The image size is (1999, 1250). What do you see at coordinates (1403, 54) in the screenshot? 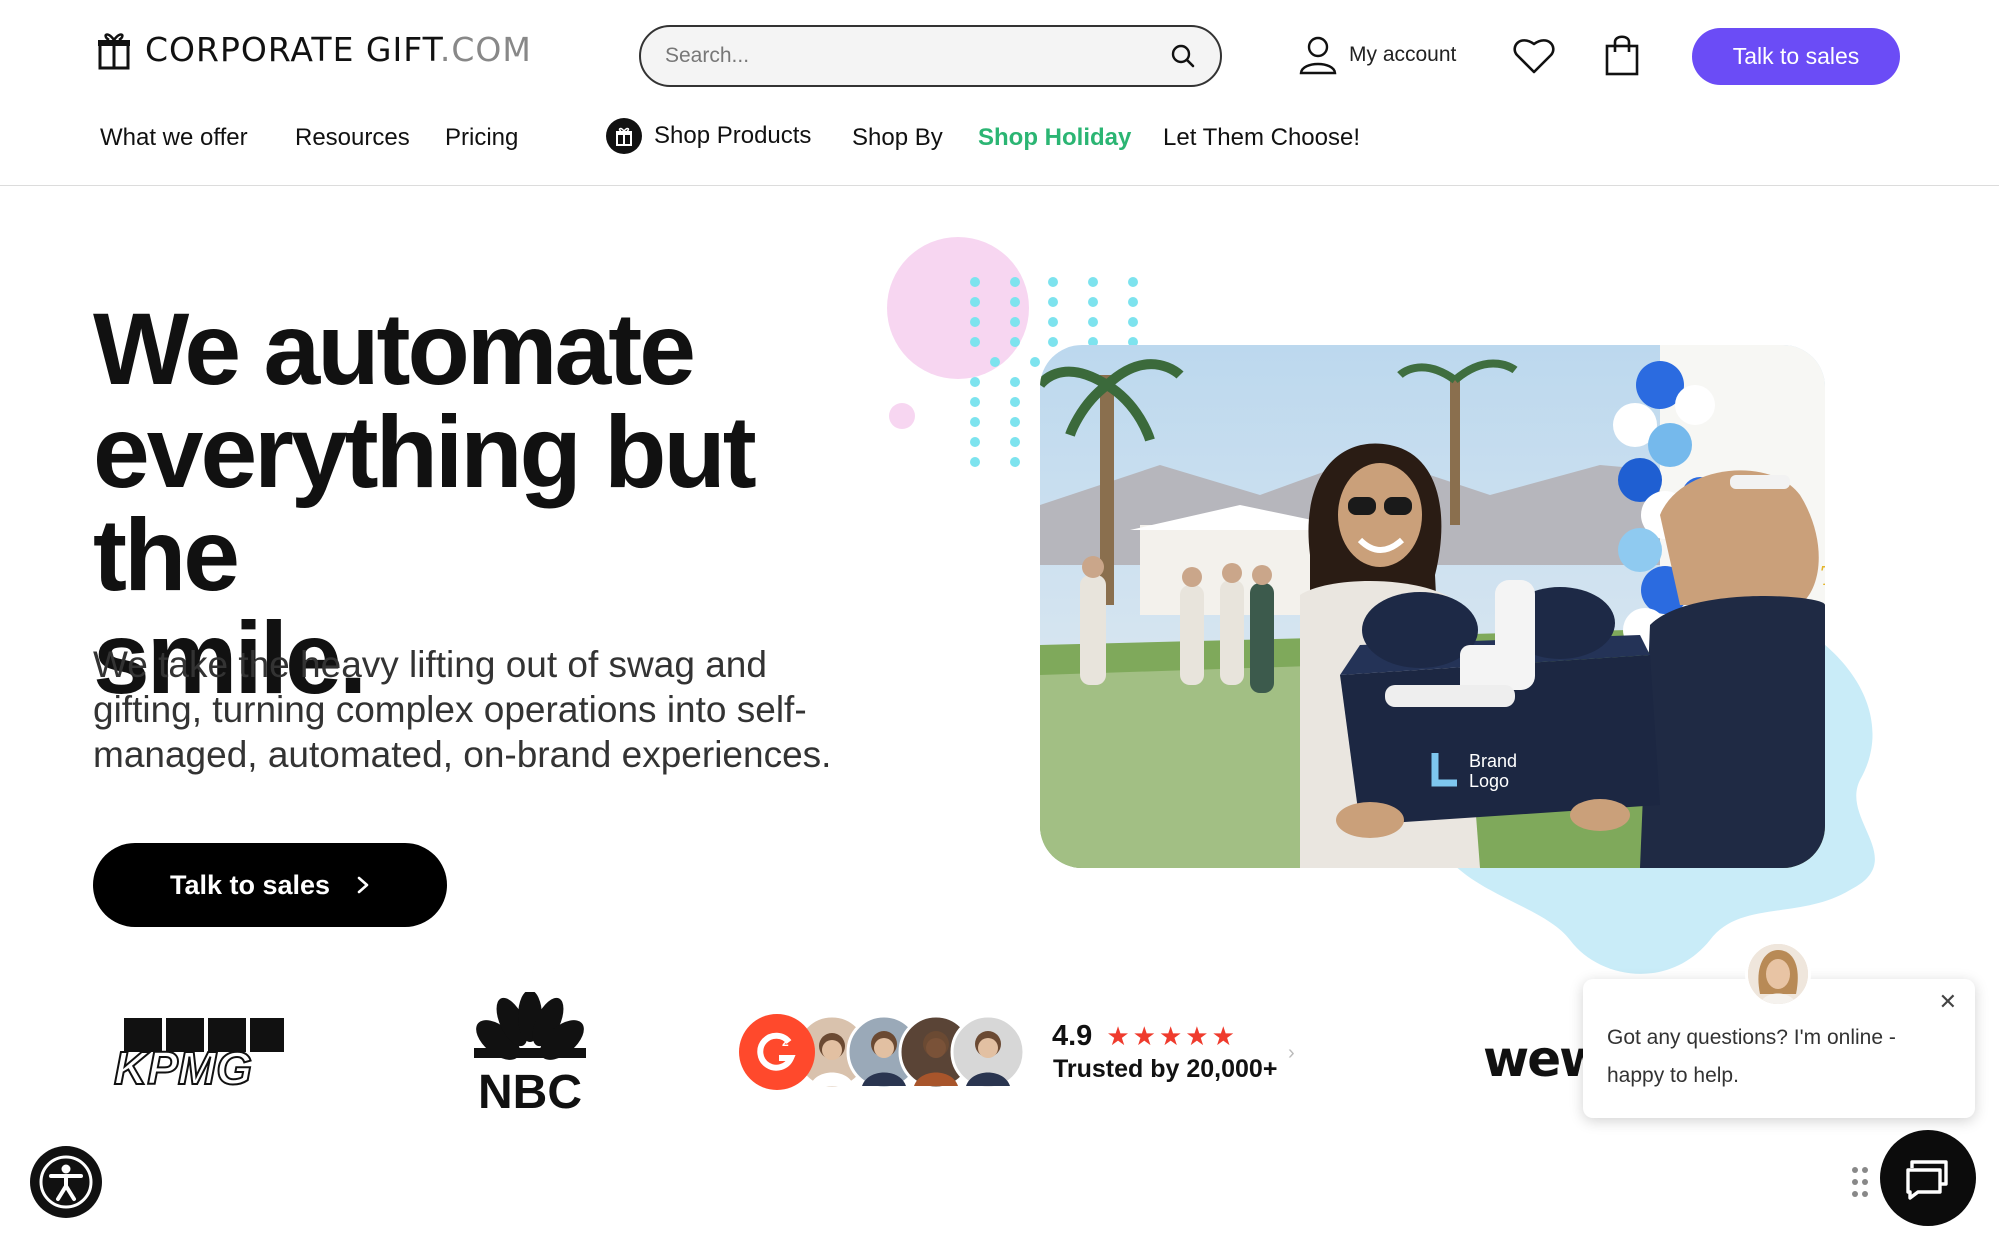
I see `my-account-label: My account` at bounding box center [1403, 54].